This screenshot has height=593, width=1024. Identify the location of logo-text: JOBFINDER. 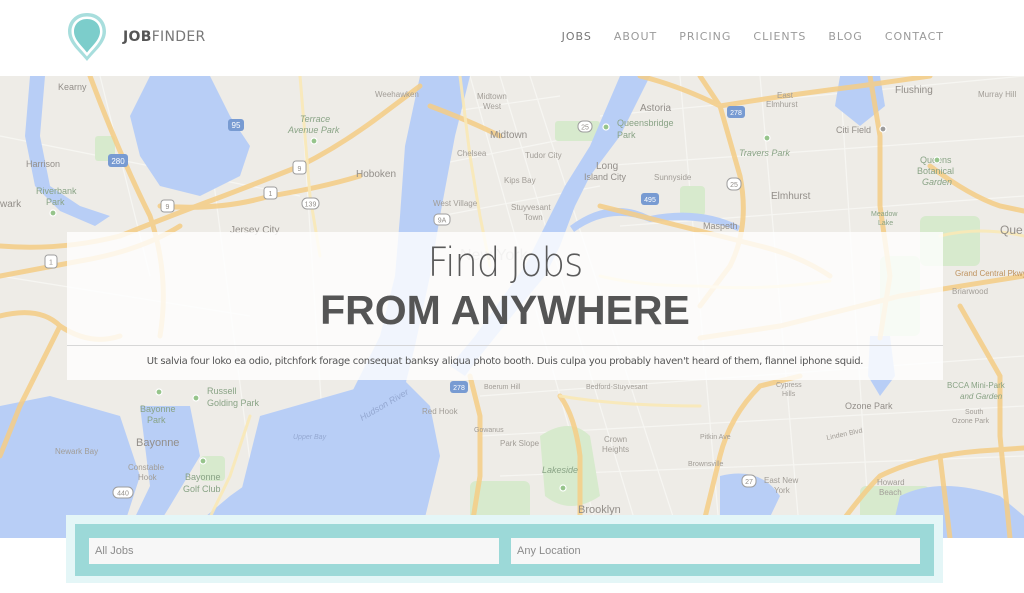
(164, 37).